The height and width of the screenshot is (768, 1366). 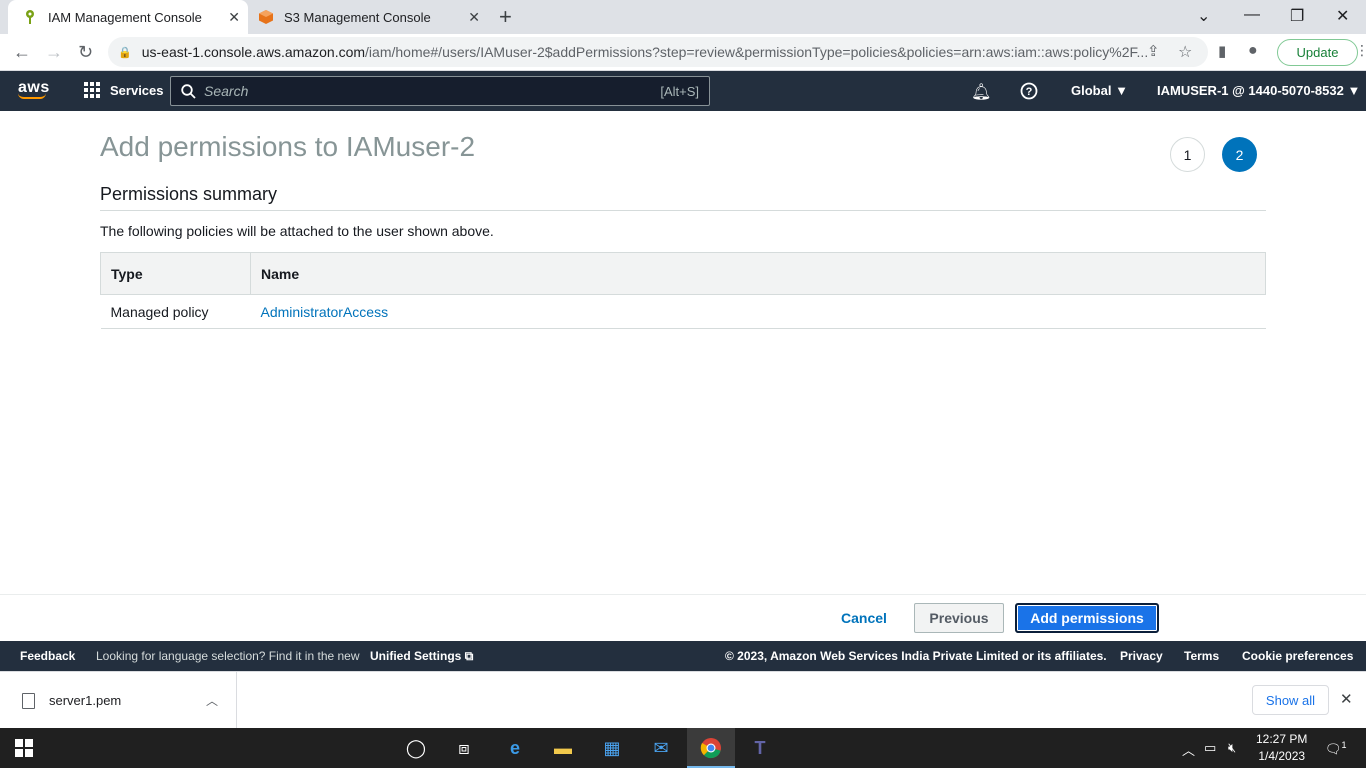 I want to click on show-all-downloads-button: Show all, so click(x=1290, y=700).